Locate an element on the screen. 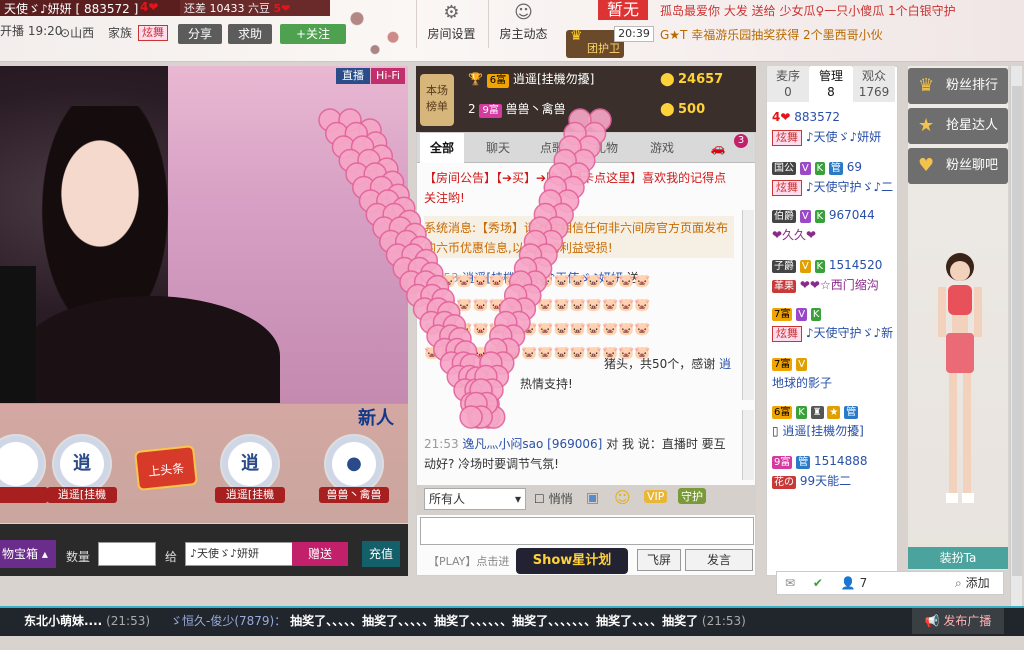 This screenshot has width=1024, height=650. user-count-icon: 👤 is located at coordinates (848, 583).